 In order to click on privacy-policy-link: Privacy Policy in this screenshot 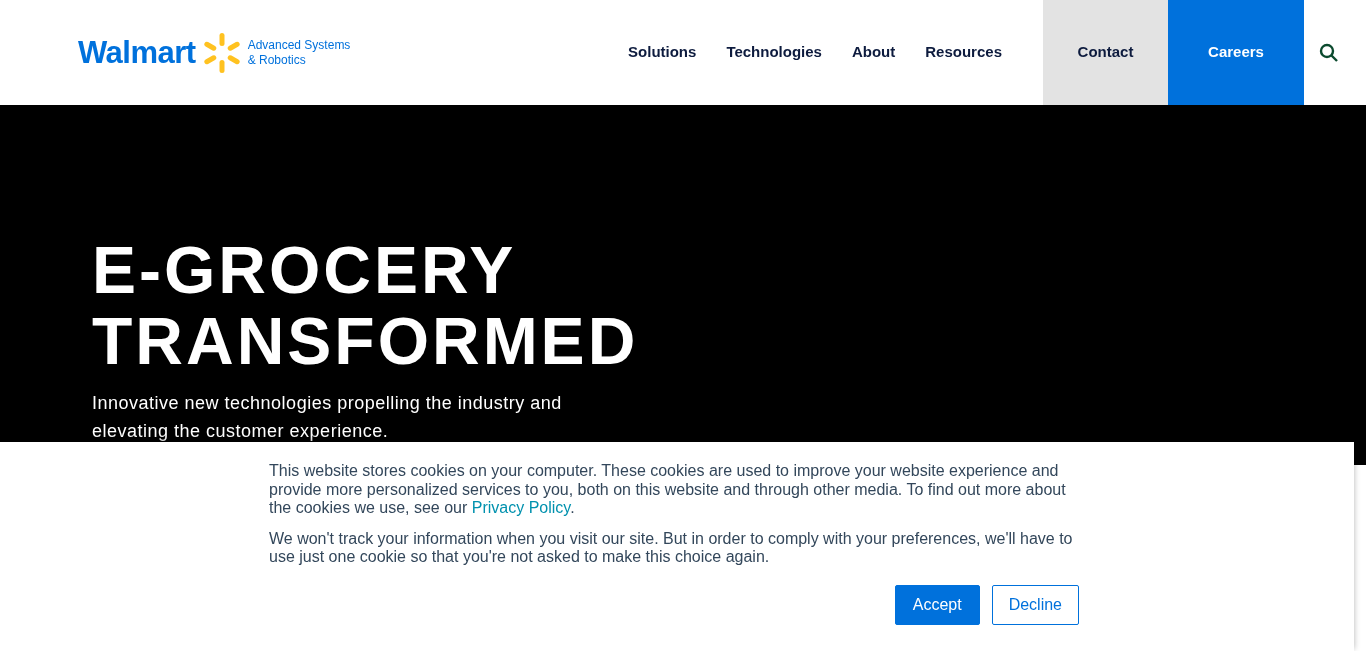, I will do `click(521, 507)`.